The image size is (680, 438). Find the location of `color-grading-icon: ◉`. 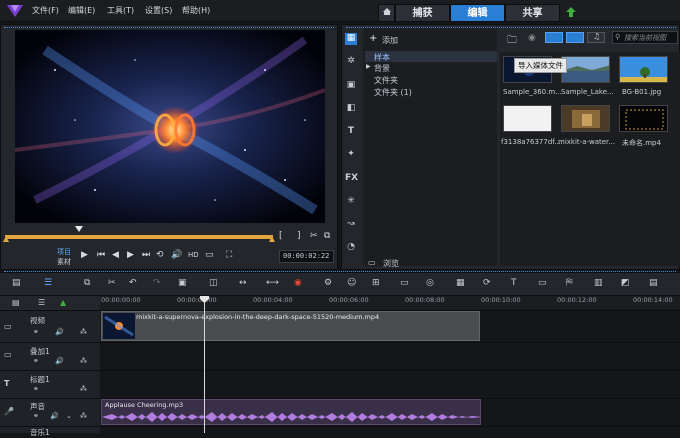

color-grading-icon: ◉ is located at coordinates (298, 283).